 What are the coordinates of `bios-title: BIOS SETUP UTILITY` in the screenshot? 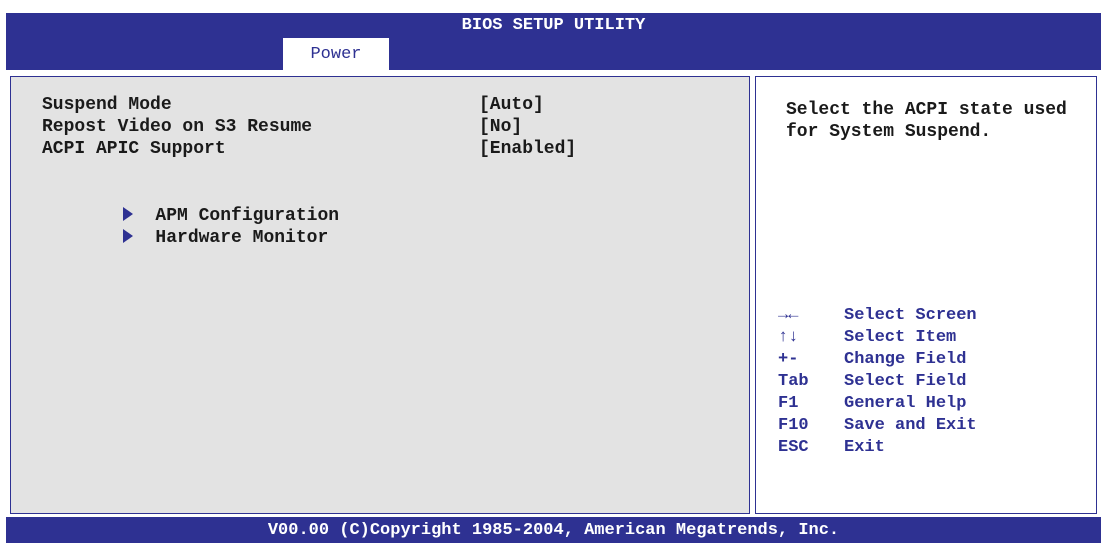 It's located at (553, 25).